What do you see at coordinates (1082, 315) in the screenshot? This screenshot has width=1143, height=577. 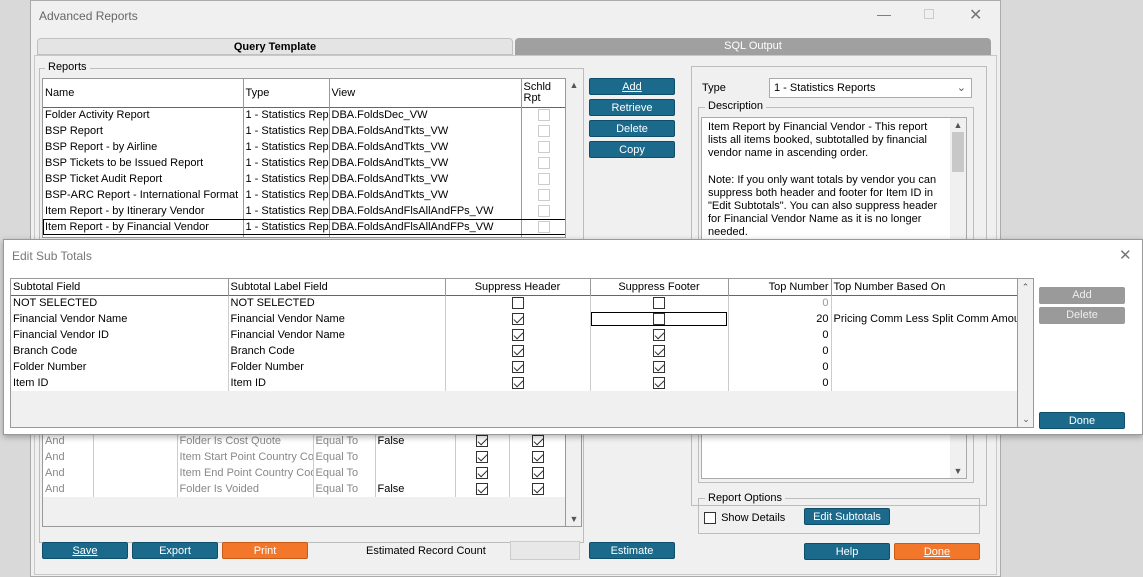 I see `delete-subtotal-button: Delete` at bounding box center [1082, 315].